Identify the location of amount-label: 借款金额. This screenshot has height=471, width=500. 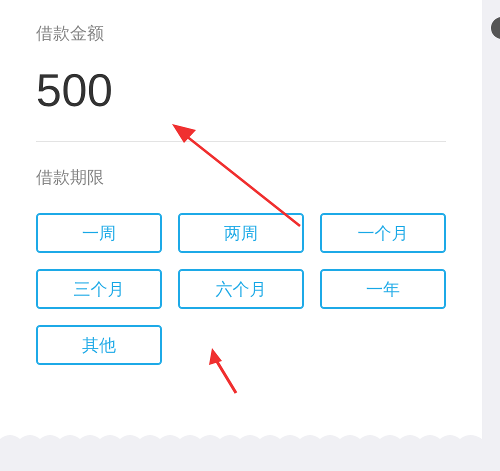
(70, 34).